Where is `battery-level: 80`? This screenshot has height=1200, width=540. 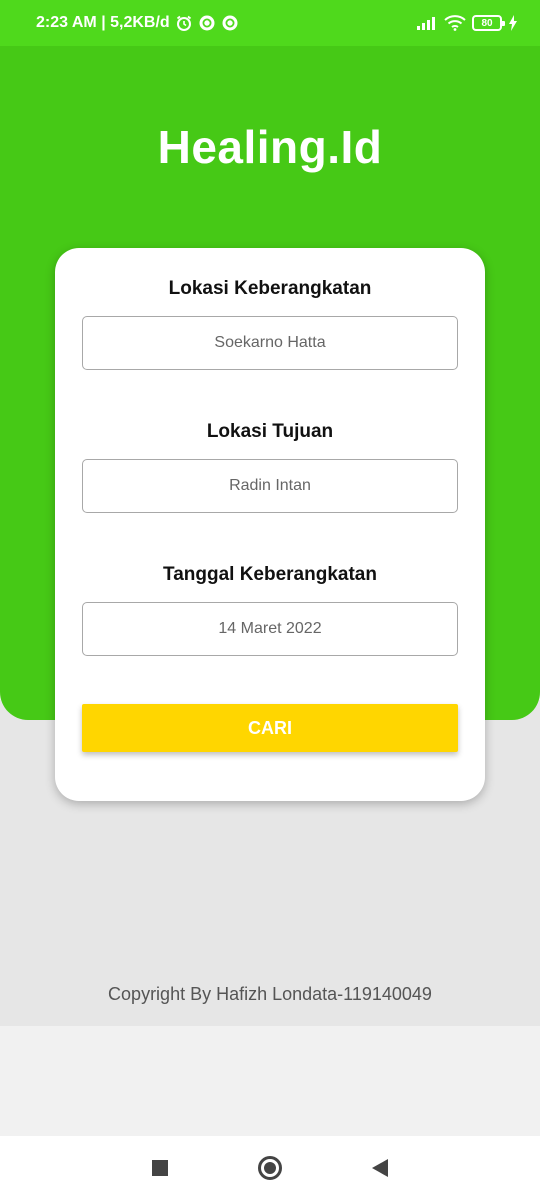
battery-level: 80 is located at coordinates (487, 23).